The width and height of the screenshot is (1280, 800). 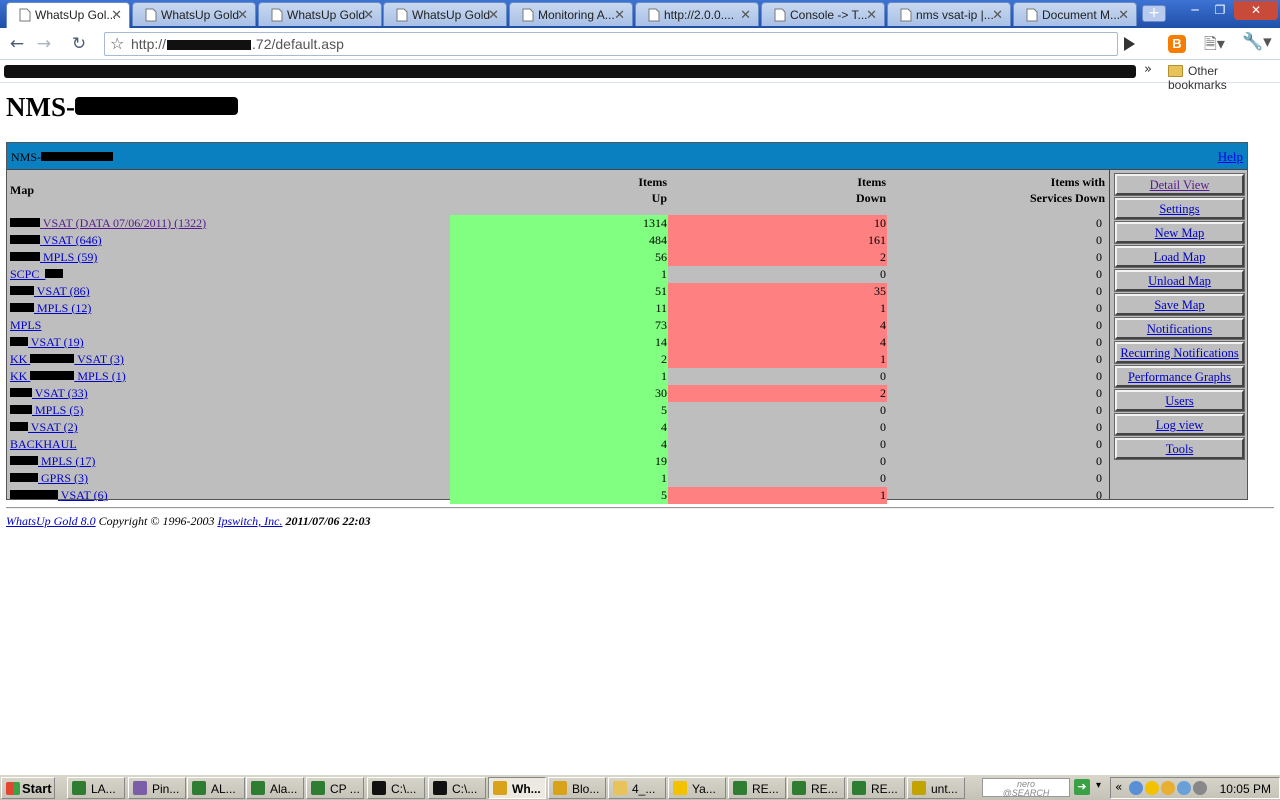 What do you see at coordinates (1220, 10) in the screenshot?
I see `maximize-icon: ❐` at bounding box center [1220, 10].